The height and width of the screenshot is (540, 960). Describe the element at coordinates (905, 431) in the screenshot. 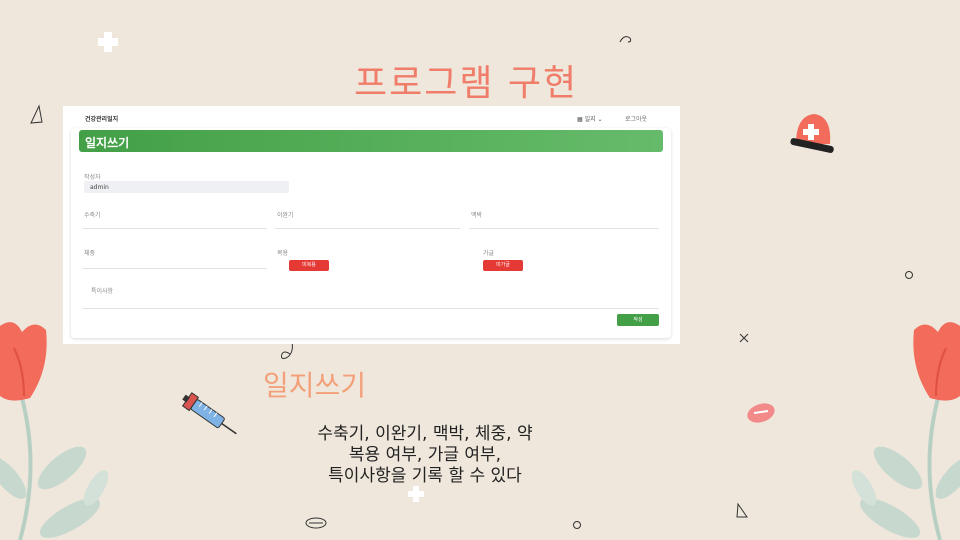

I see `flower-right-icon` at that location.